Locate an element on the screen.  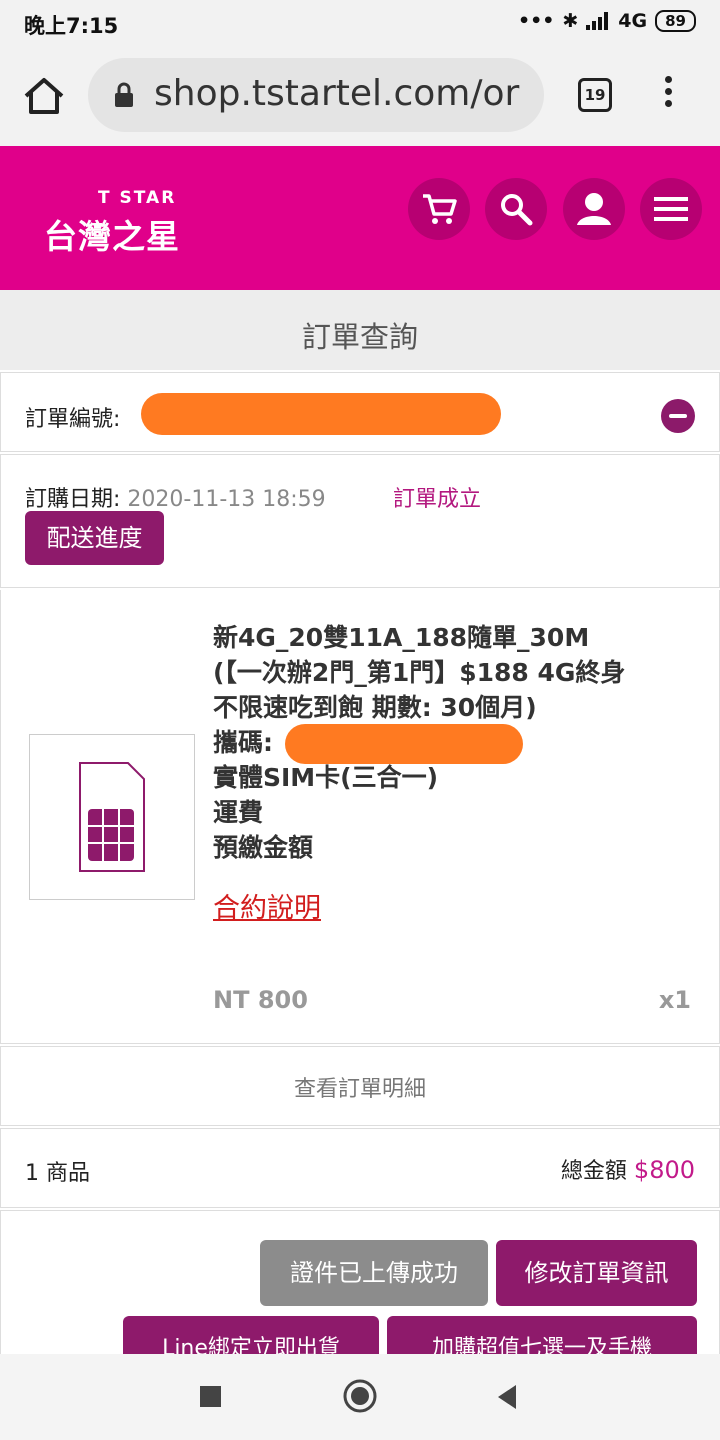
url-text: shop.tstartel.com/or is located at coordinates (337, 93).